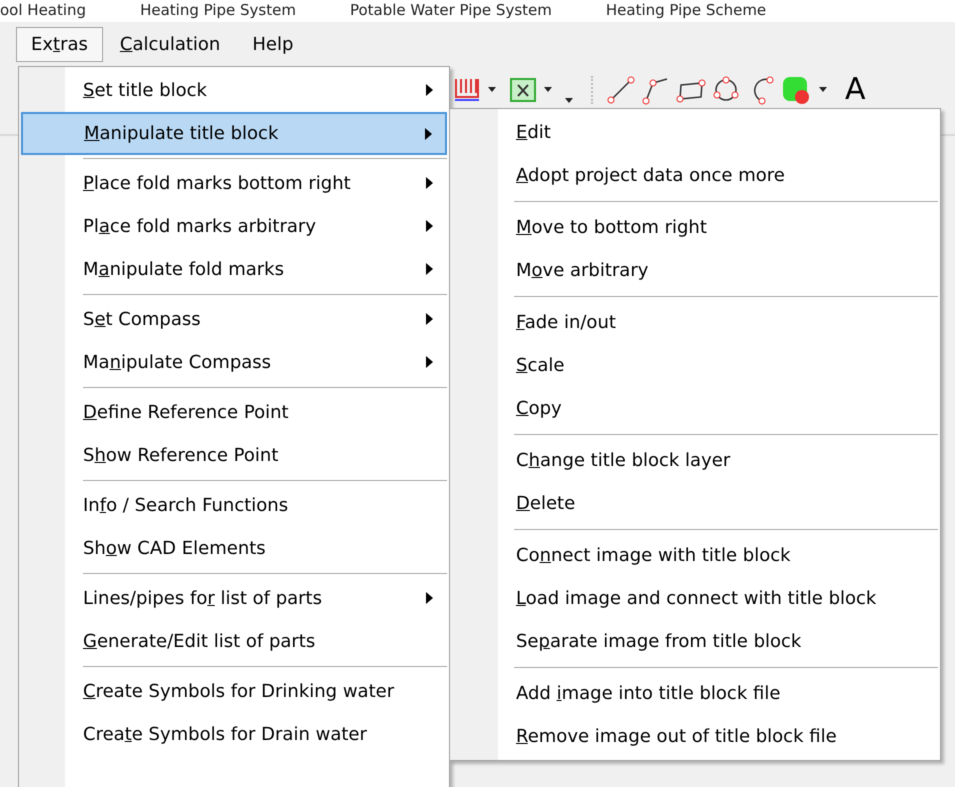 The image size is (955, 787). I want to click on document-tab: Heating Pipe System, so click(218, 11).